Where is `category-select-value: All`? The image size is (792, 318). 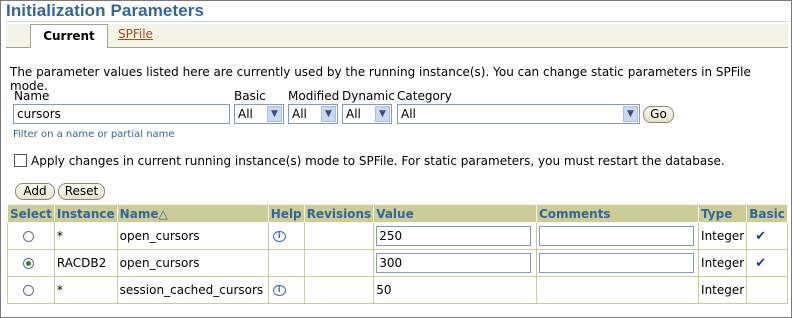 category-select-value: All is located at coordinates (408, 114).